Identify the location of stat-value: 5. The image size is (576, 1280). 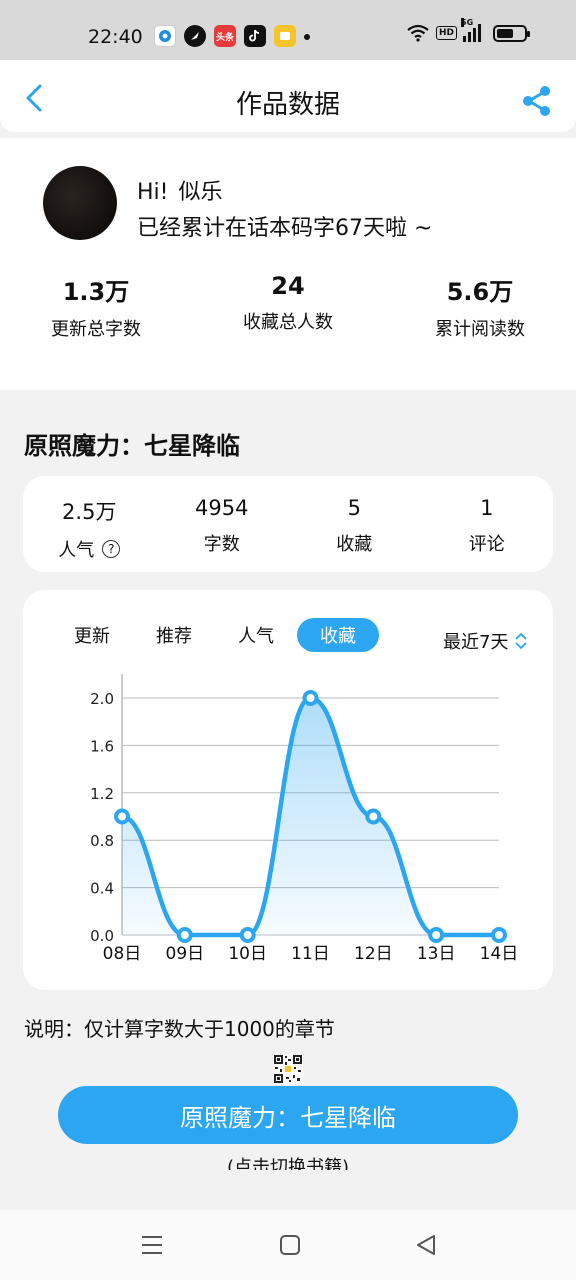
(354, 508).